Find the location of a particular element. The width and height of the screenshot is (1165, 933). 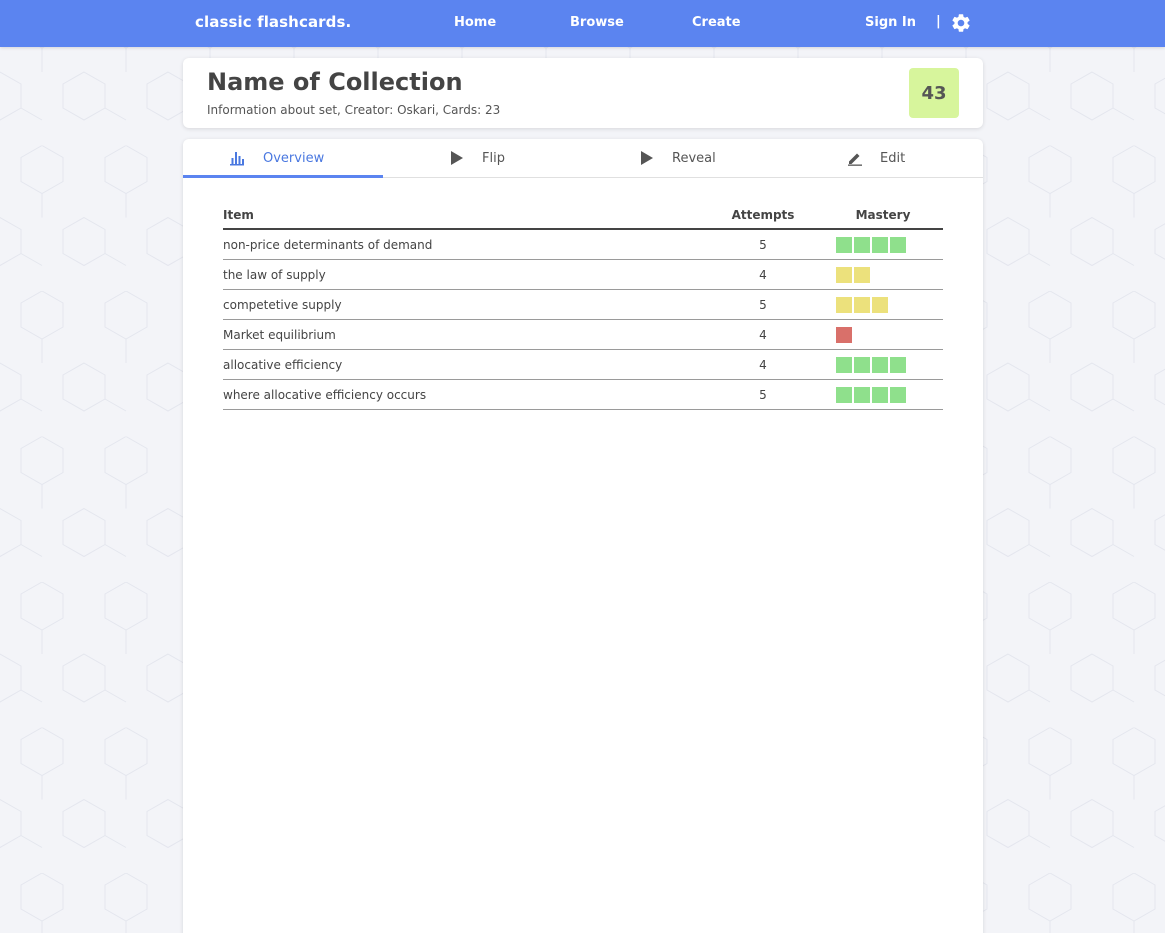

tab-edit-label: Edit is located at coordinates (893, 158).